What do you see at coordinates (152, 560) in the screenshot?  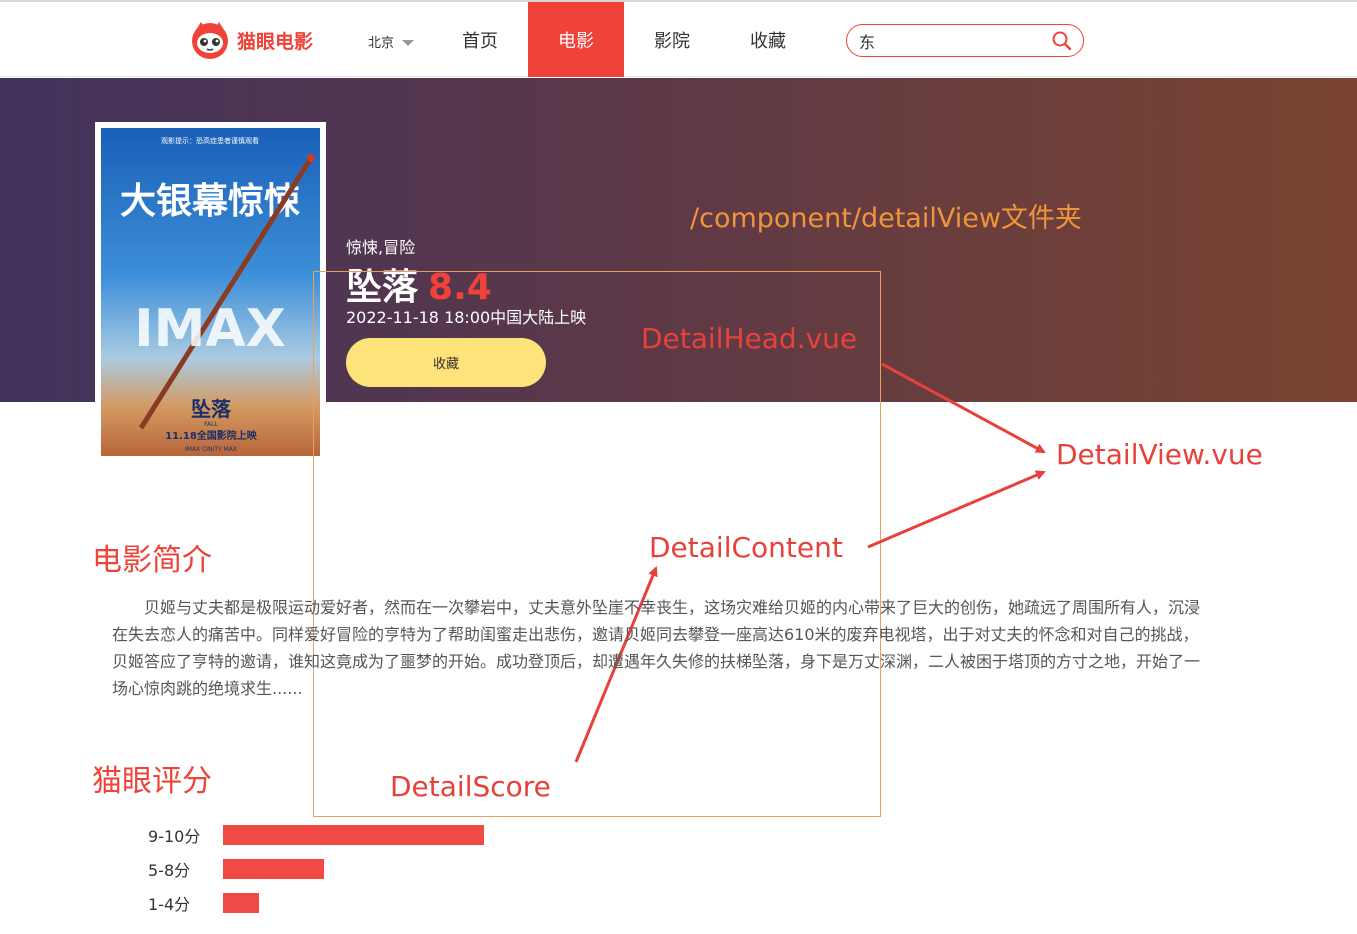 I see `intro-title: 电影简介` at bounding box center [152, 560].